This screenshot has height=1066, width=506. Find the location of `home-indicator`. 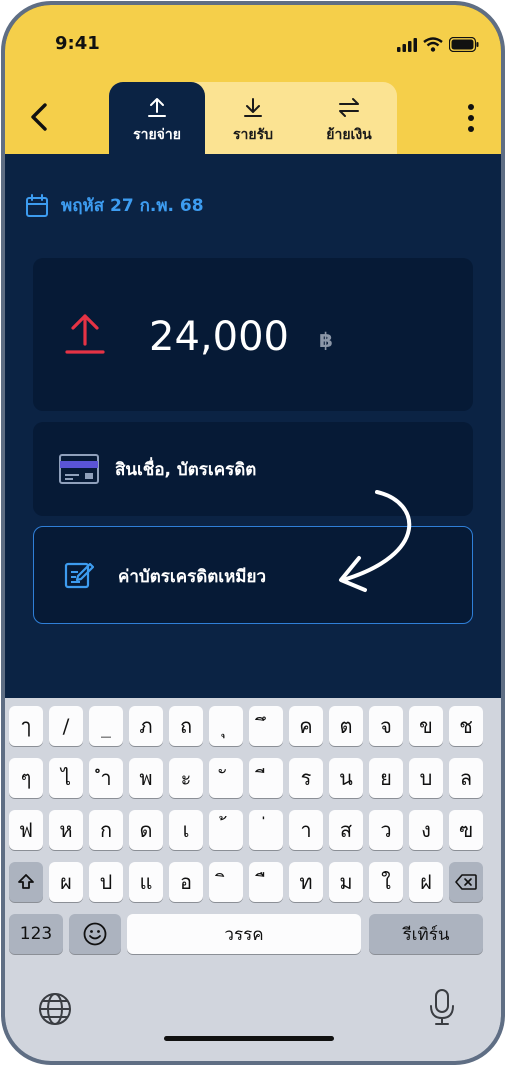

home-indicator is located at coordinates (249, 1038).